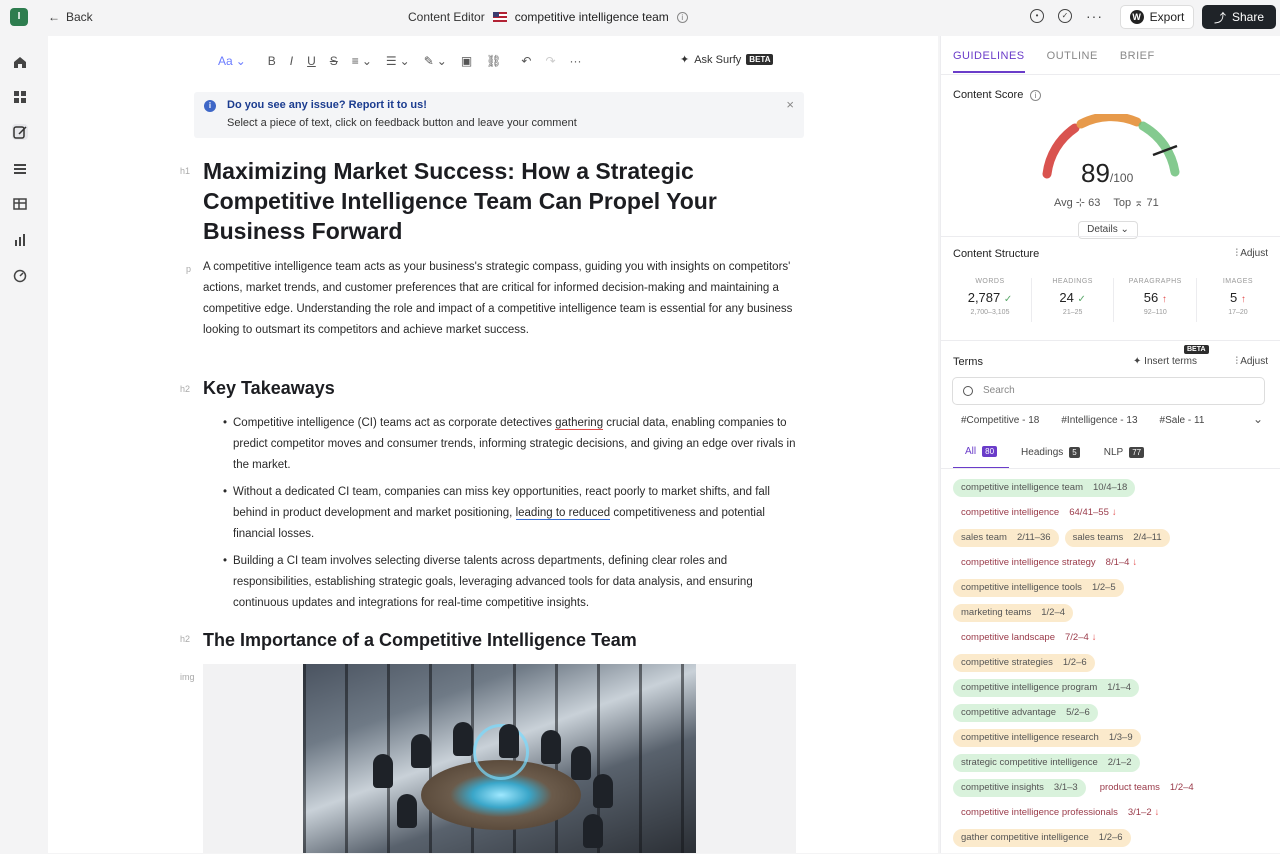 This screenshot has width=1280, height=854. Describe the element at coordinates (499, 758) in the screenshot. I see `article-image-block` at that location.